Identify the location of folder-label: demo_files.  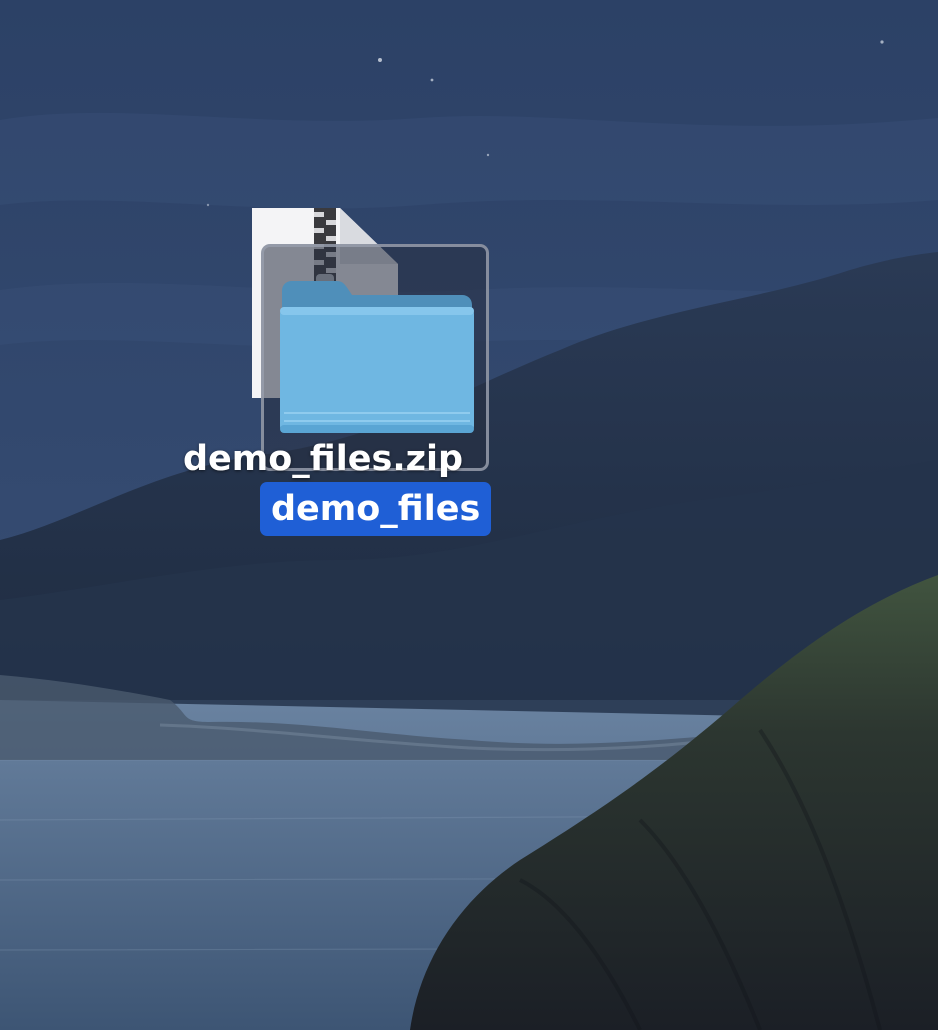
(376, 509).